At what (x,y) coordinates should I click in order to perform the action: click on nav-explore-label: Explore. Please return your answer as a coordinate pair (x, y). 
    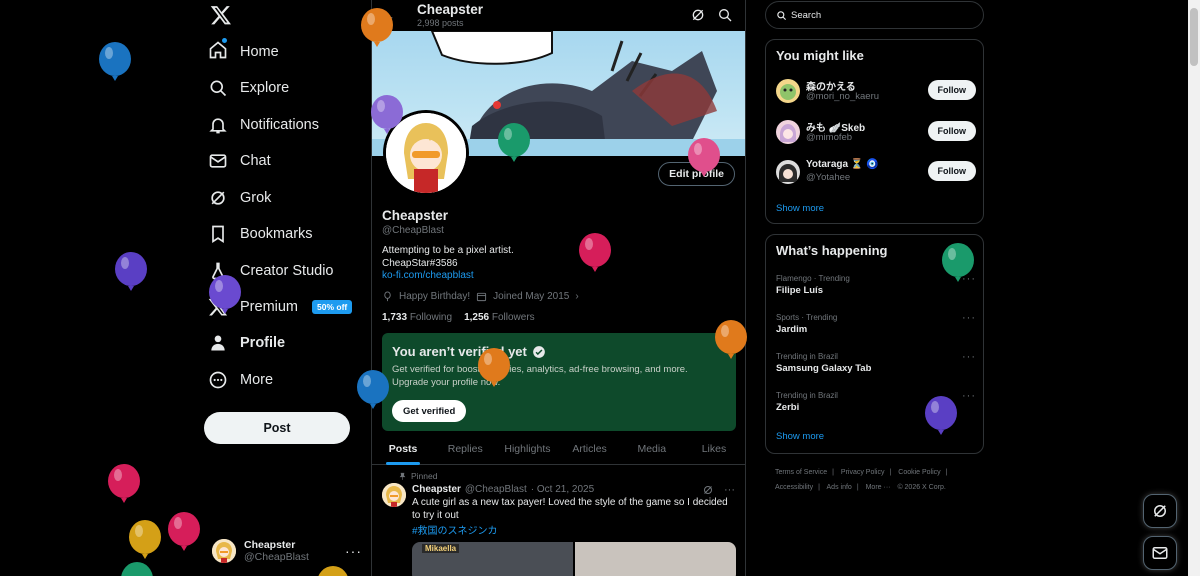
    Looking at the image, I should click on (265, 88).